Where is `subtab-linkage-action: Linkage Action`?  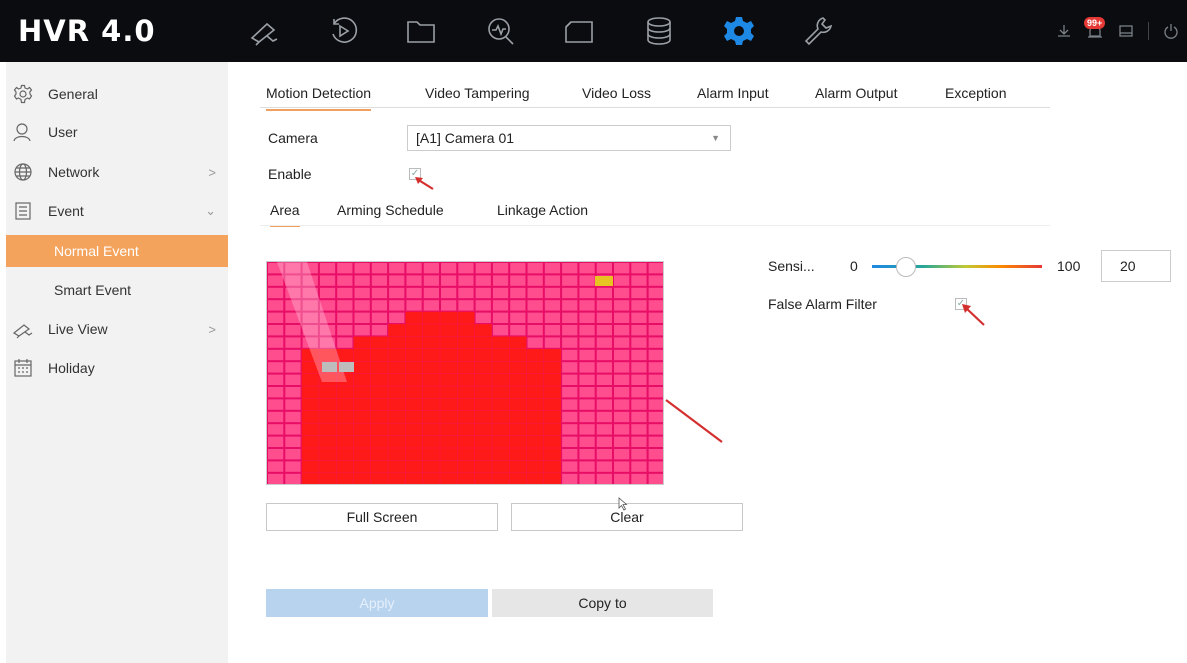
subtab-linkage-action: Linkage Action is located at coordinates (542, 210).